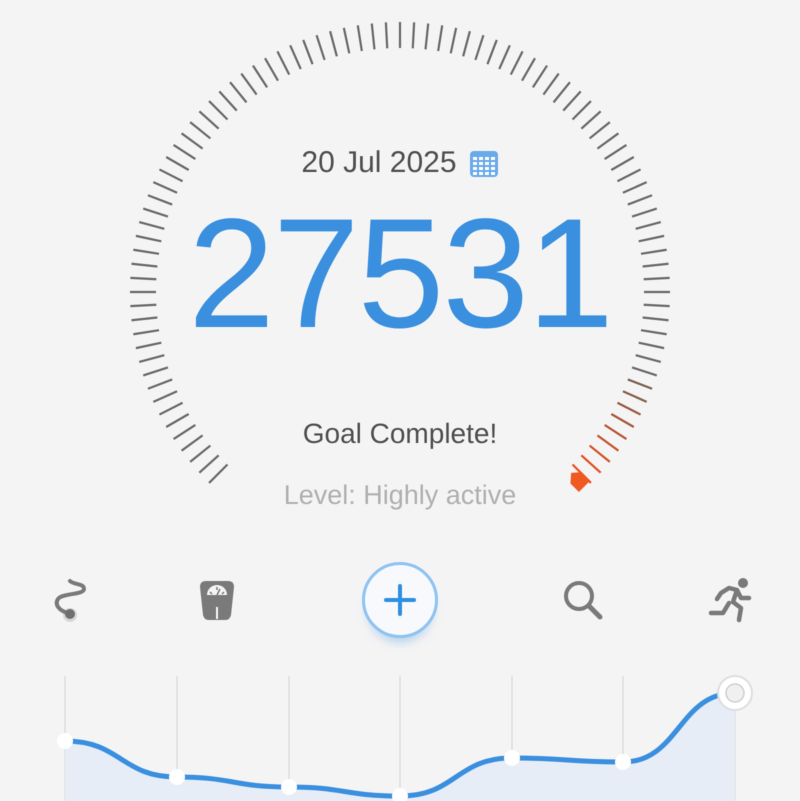  I want to click on activity-level: Level: Highly active, so click(400, 495).